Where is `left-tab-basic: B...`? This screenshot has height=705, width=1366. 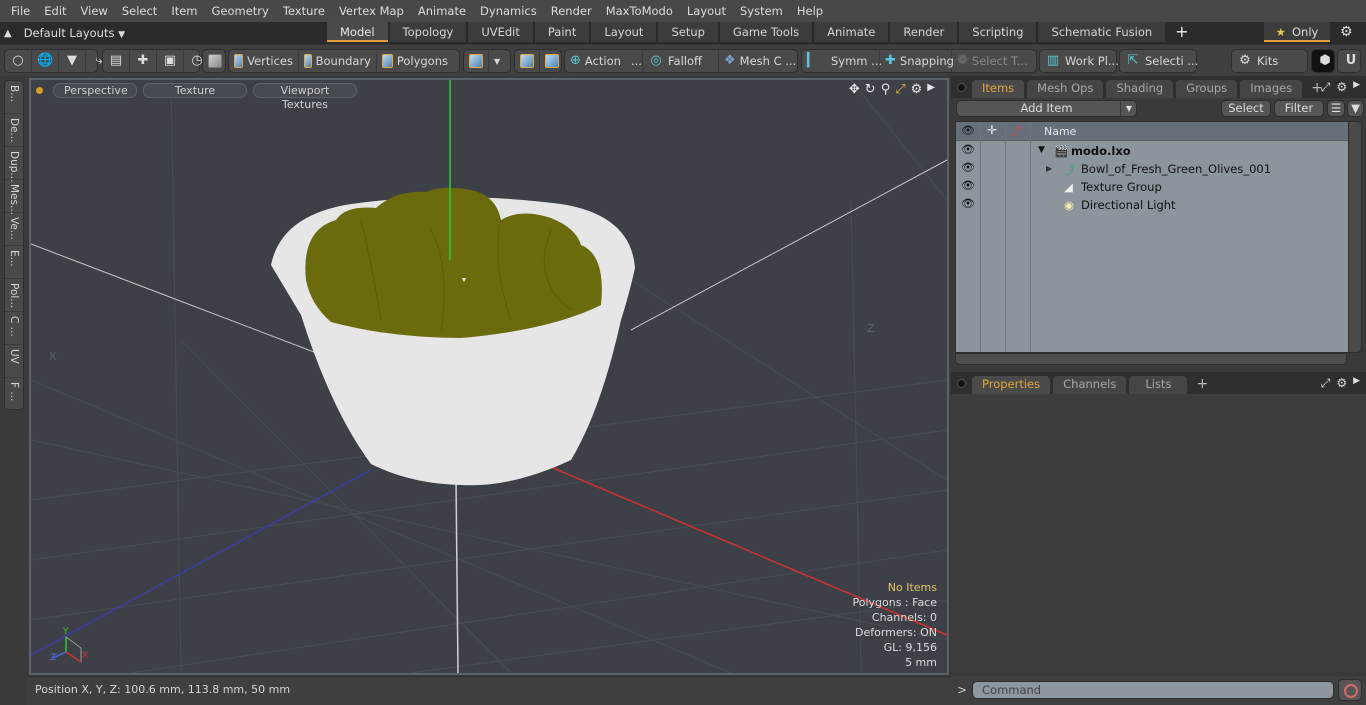 left-tab-basic: B... is located at coordinates (14, 97).